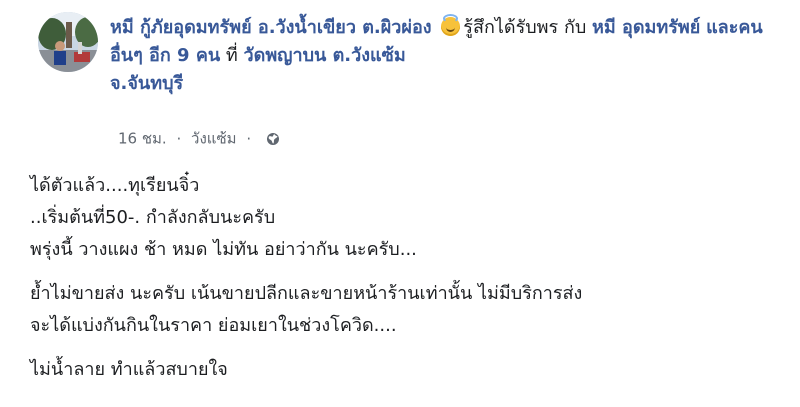 This screenshot has height=407, width=800. What do you see at coordinates (646, 27) in the screenshot?
I see `tagged-friend: หมี อุดมทรัพย์` at bounding box center [646, 27].